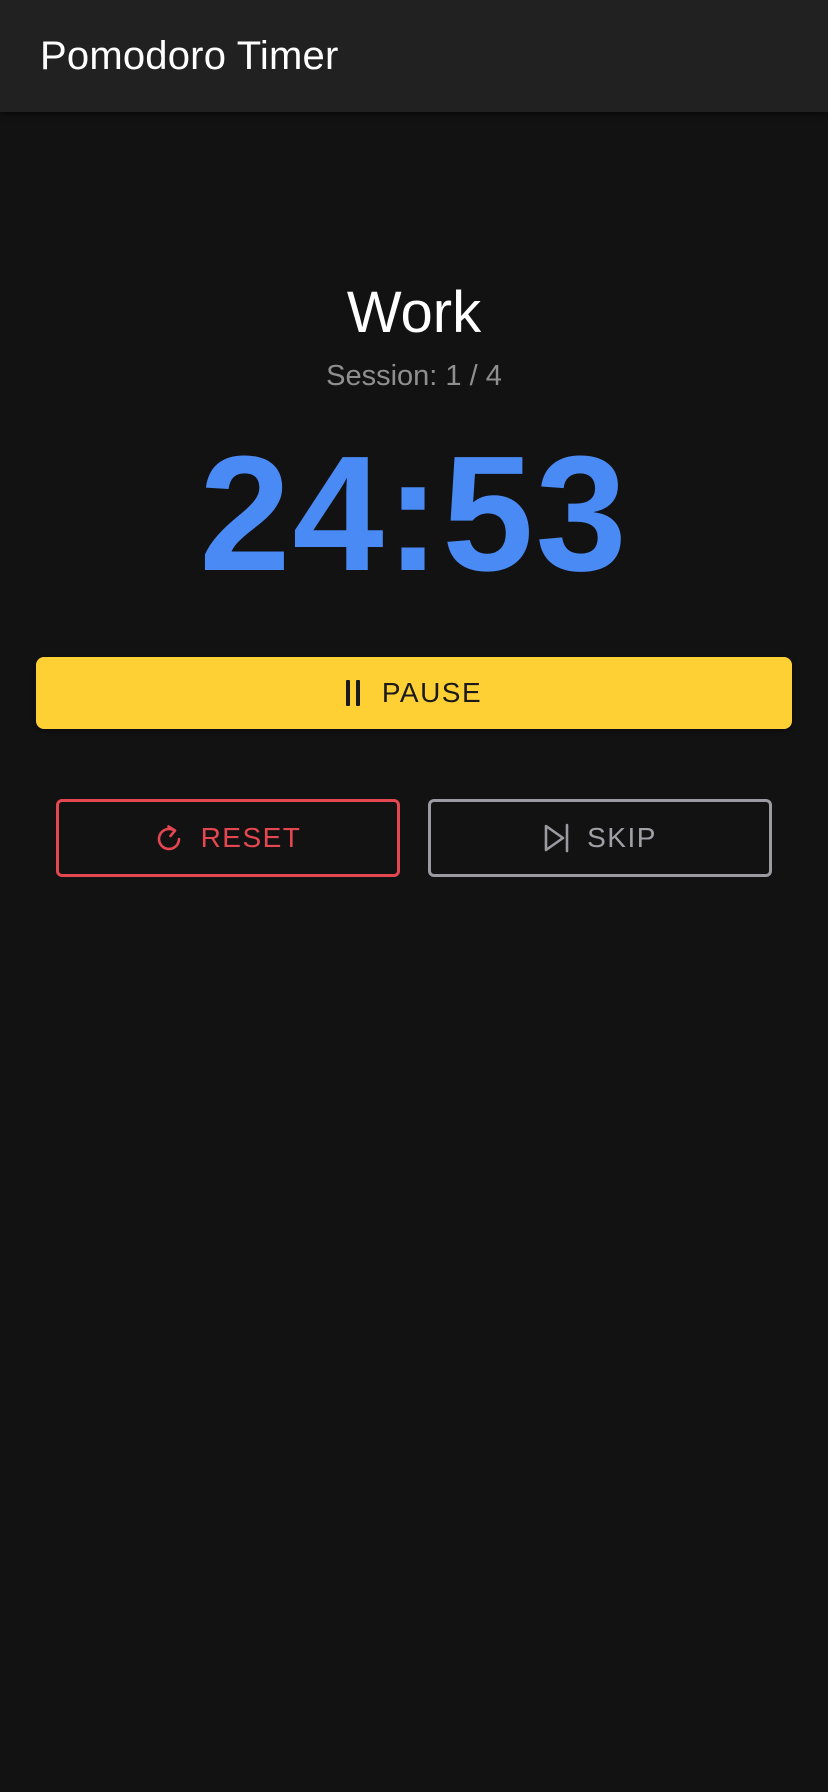 The width and height of the screenshot is (828, 1792). What do you see at coordinates (414, 513) in the screenshot?
I see `timer-display: 24:53` at bounding box center [414, 513].